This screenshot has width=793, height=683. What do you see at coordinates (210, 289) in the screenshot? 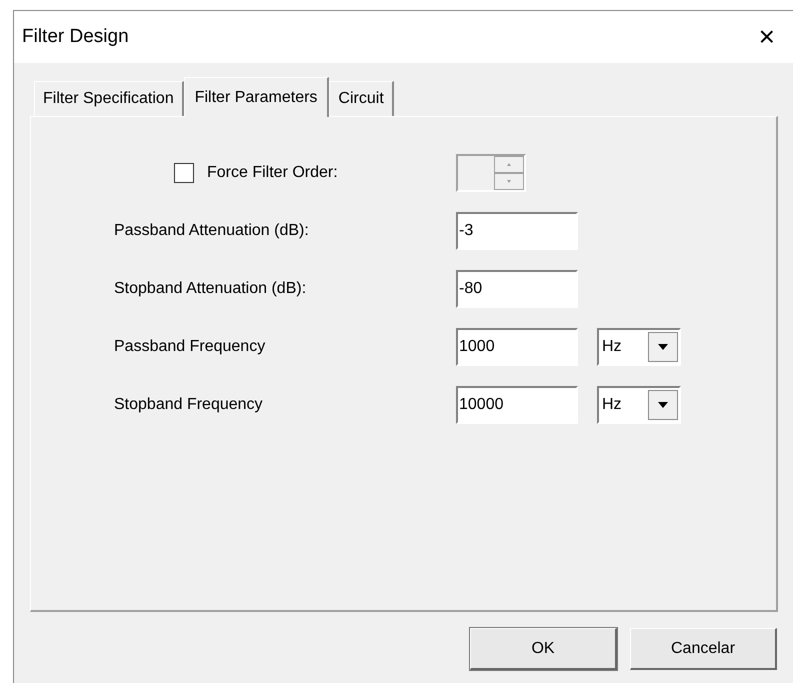
I see `field-label: Stopband Attenuation (dB):` at bounding box center [210, 289].